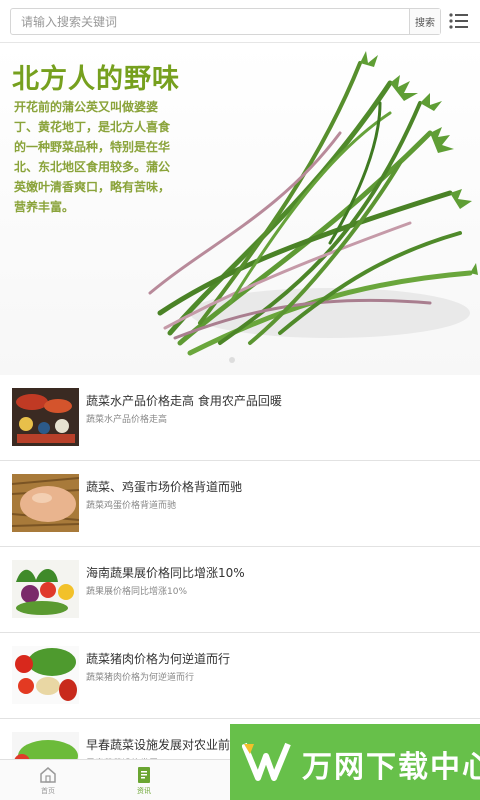 Image resolution: width=480 pixels, height=800 pixels. What do you see at coordinates (164, 487) in the screenshot?
I see `news-title: 蔬菜、鸡蛋市场价格背道而驰` at bounding box center [164, 487].